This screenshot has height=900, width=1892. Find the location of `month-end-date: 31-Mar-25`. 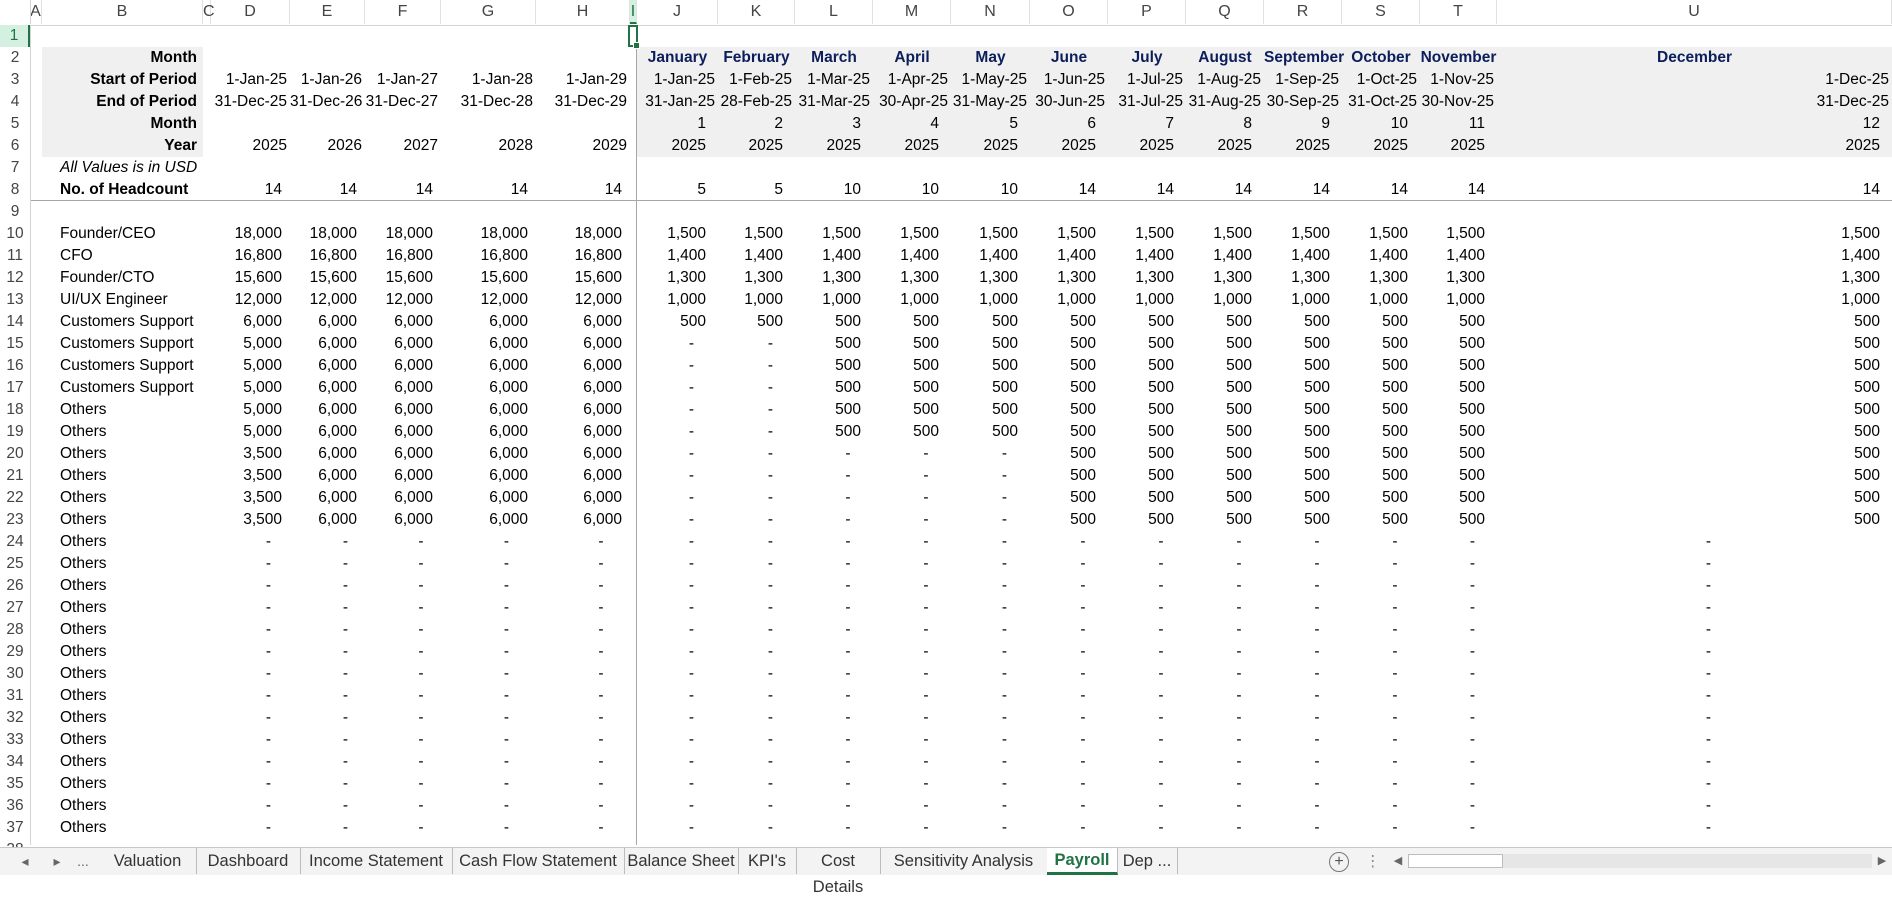

month-end-date: 31-Mar-25 is located at coordinates (833, 102).